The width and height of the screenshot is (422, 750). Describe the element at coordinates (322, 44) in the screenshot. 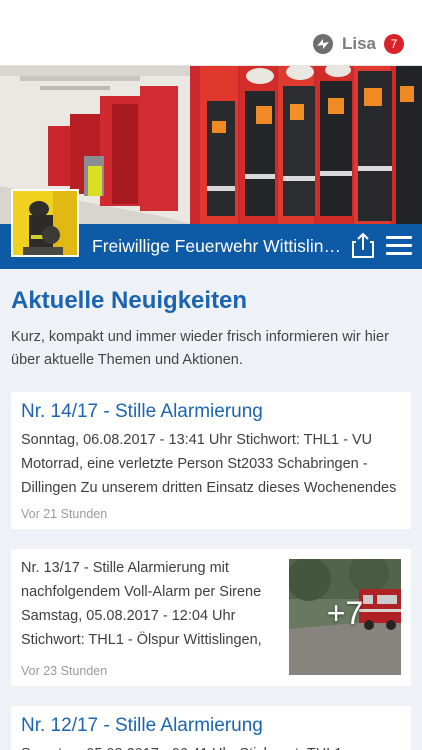

I see `app-logo-icon` at that location.